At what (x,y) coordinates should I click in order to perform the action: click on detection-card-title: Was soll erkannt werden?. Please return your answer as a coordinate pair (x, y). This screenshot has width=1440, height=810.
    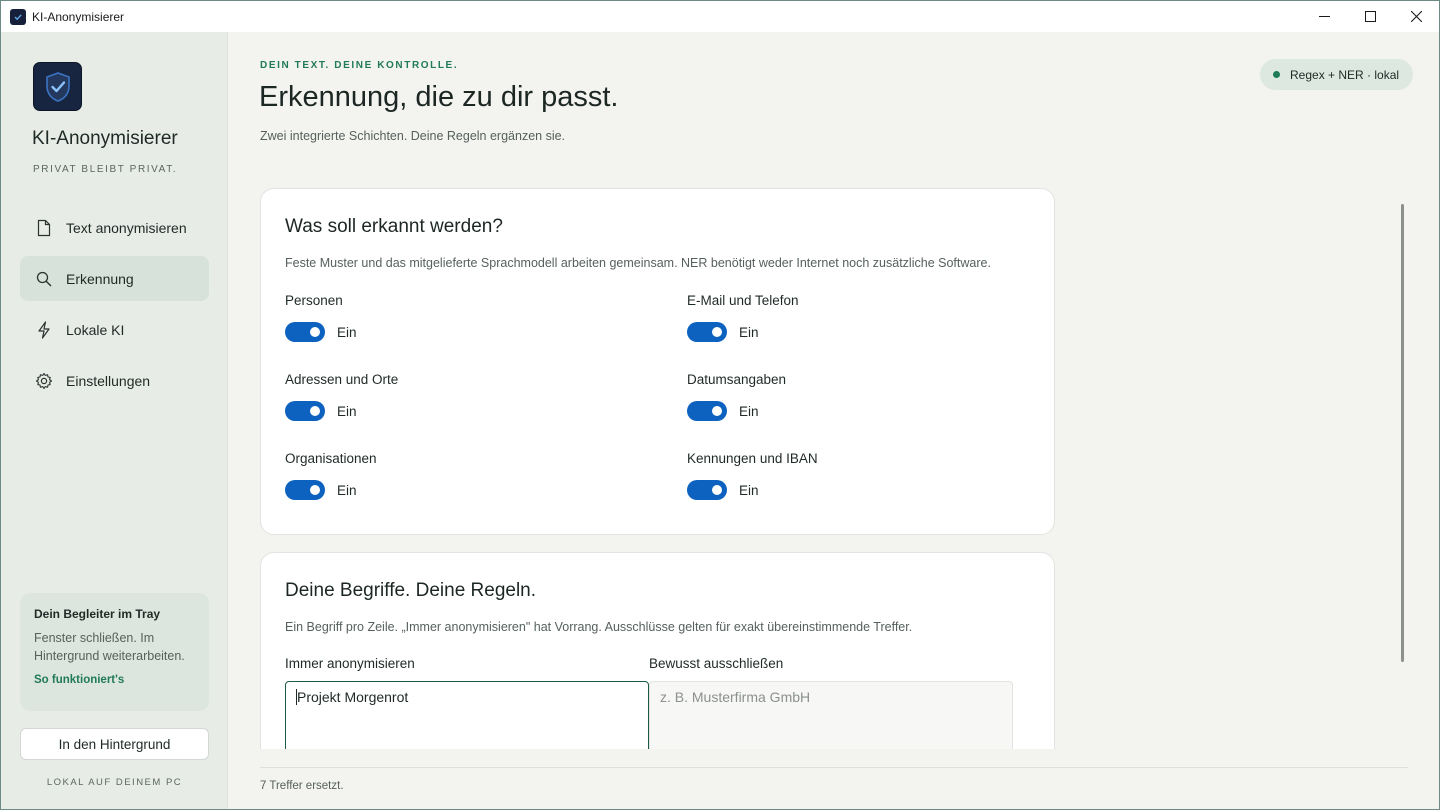
    Looking at the image, I should click on (394, 226).